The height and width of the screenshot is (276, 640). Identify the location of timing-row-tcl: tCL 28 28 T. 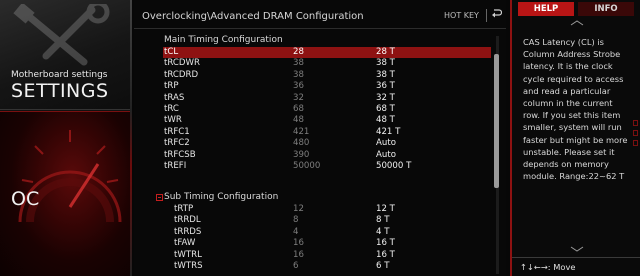
(327, 52).